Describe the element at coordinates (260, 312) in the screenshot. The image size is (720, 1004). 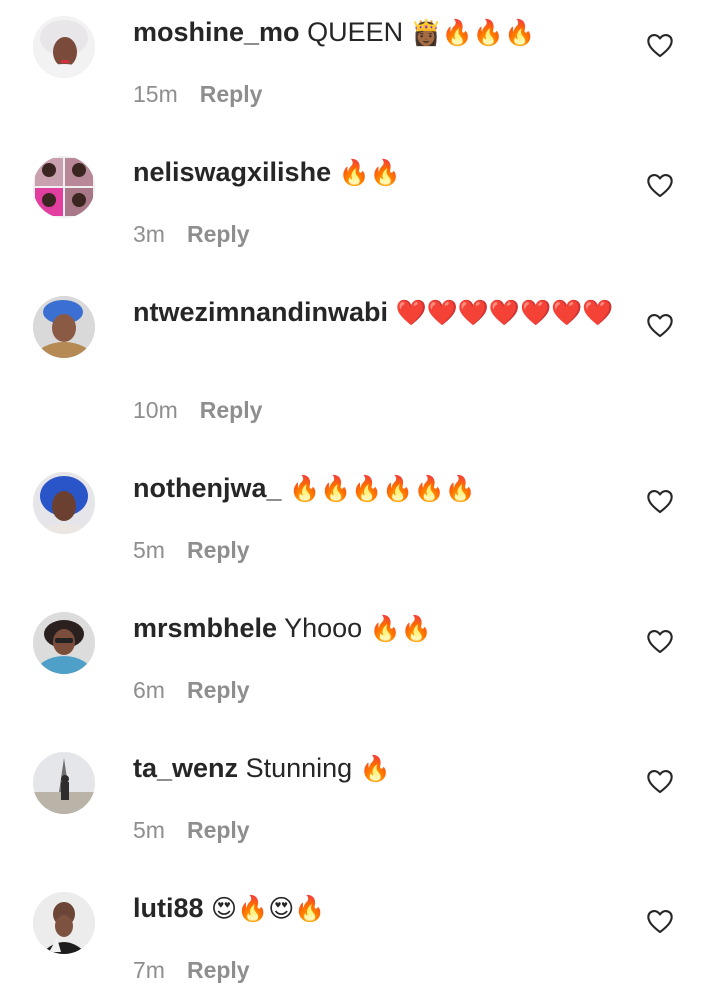
I see `comment-username: ntwezimnandinwabi` at that location.